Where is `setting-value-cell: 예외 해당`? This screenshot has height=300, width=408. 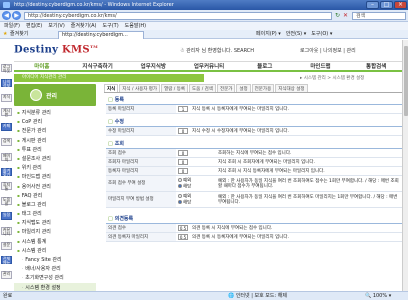 setting-value-cell: 예외 해당 is located at coordinates (196, 199).